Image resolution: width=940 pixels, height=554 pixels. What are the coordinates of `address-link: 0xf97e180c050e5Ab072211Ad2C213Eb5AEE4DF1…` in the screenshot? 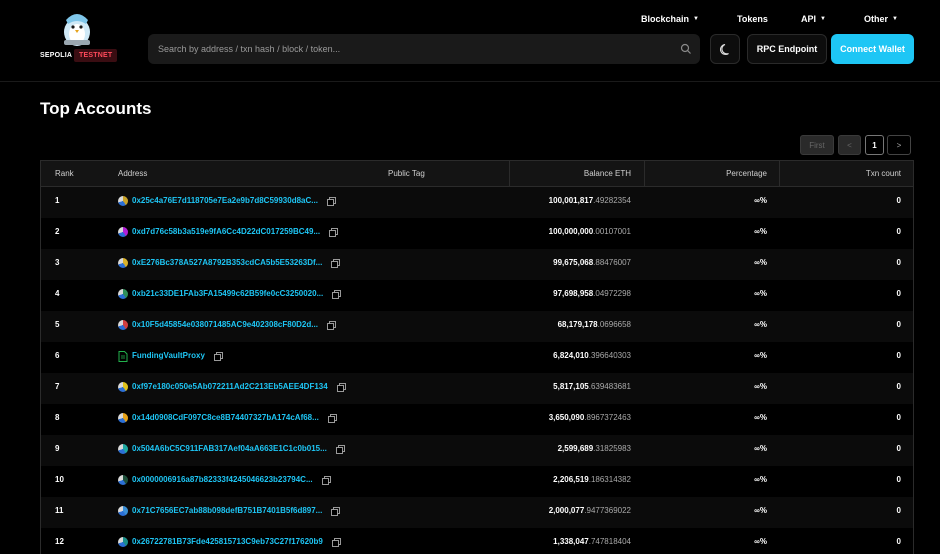 It's located at (230, 387).